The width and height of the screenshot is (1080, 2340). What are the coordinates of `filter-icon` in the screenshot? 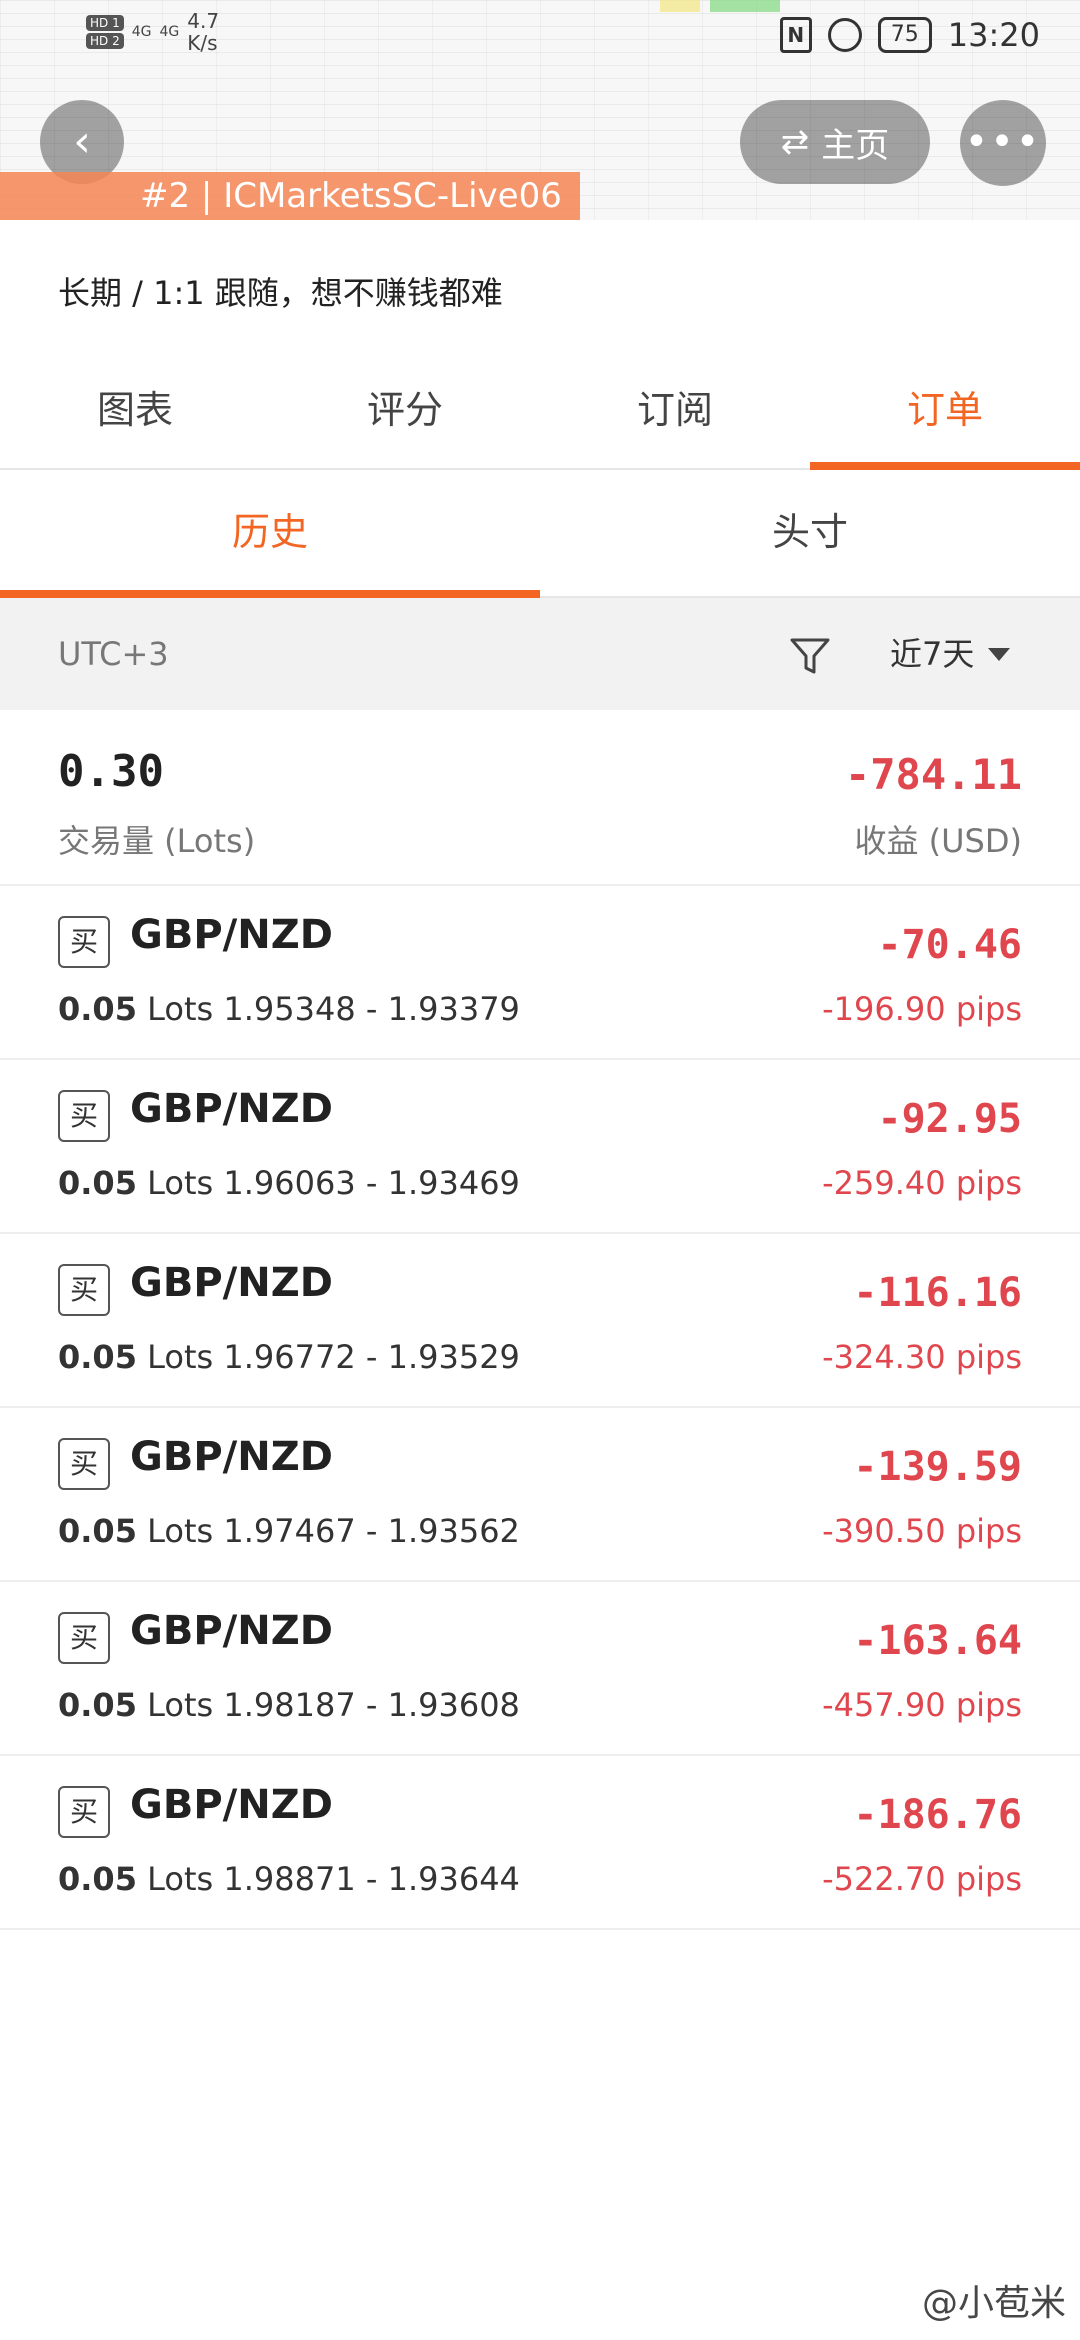 It's located at (810, 656).